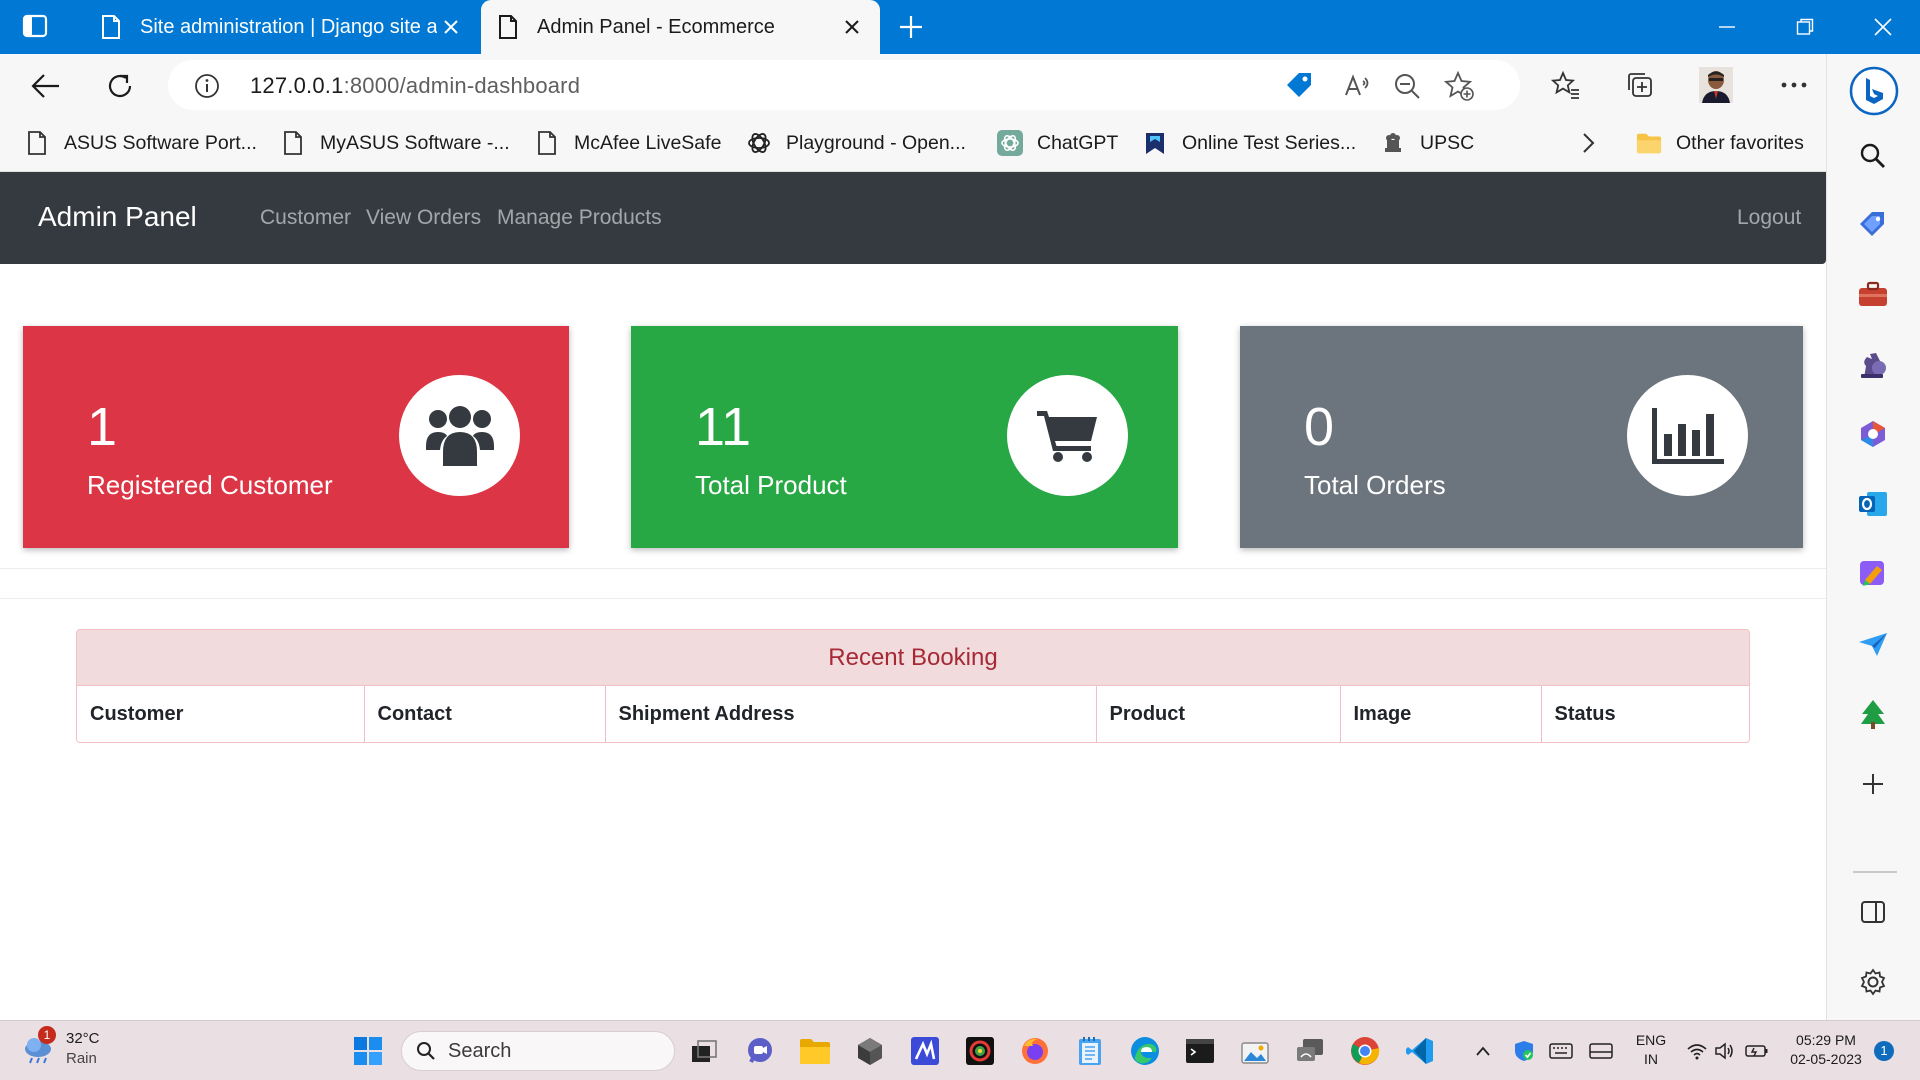  Describe the element at coordinates (296, 437) in the screenshot. I see `stat-card-customers: 1 Registered Customer` at that location.